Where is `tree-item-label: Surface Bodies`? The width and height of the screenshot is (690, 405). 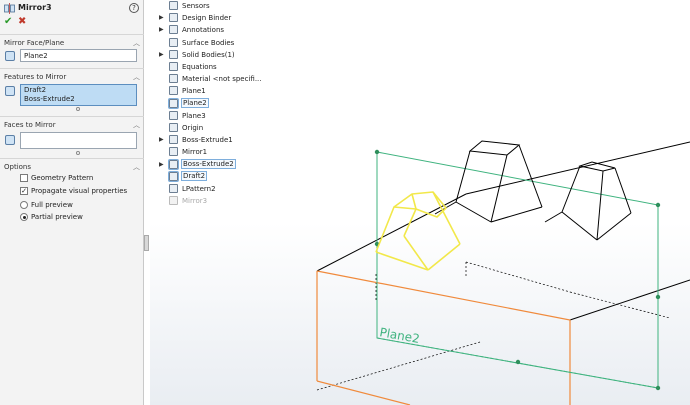
tree-item-label: Surface Bodies is located at coordinates (208, 42).